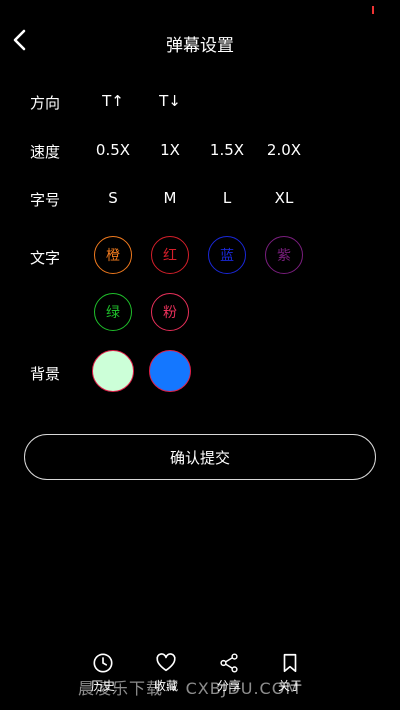 The image size is (400, 710). What do you see at coordinates (170, 150) in the screenshot?
I see `speed-option-1x: 1X` at bounding box center [170, 150].